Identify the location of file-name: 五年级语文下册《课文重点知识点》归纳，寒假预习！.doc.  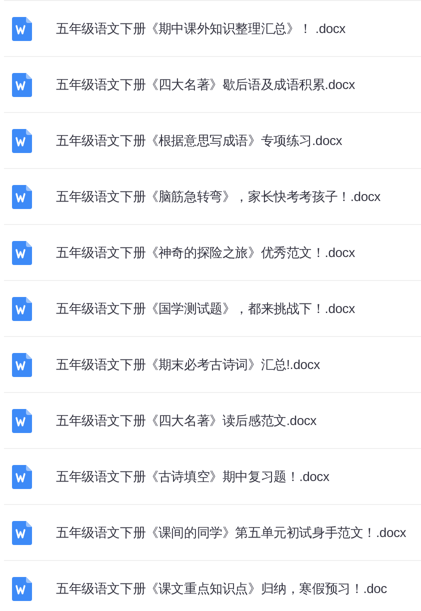
(221, 589).